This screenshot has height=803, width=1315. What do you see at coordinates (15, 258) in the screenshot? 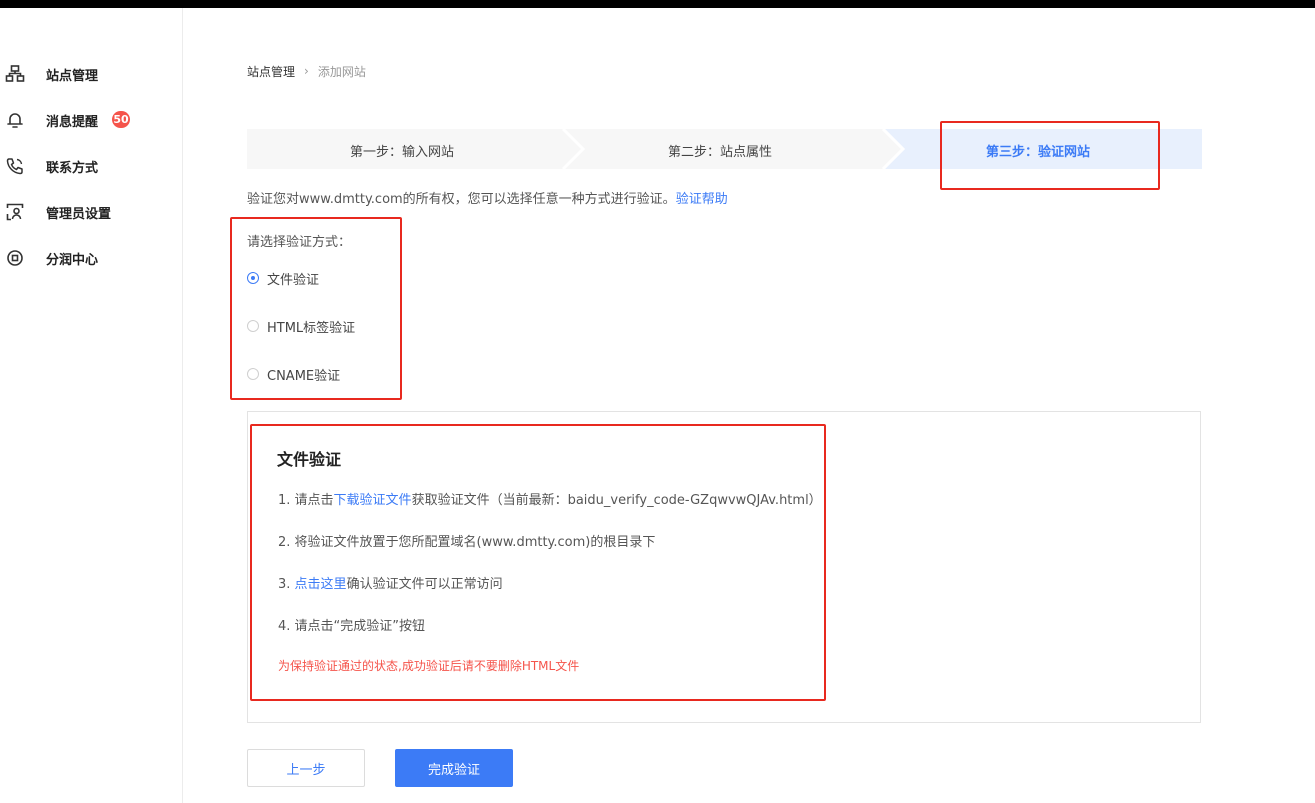
I see `coin-icon` at bounding box center [15, 258].